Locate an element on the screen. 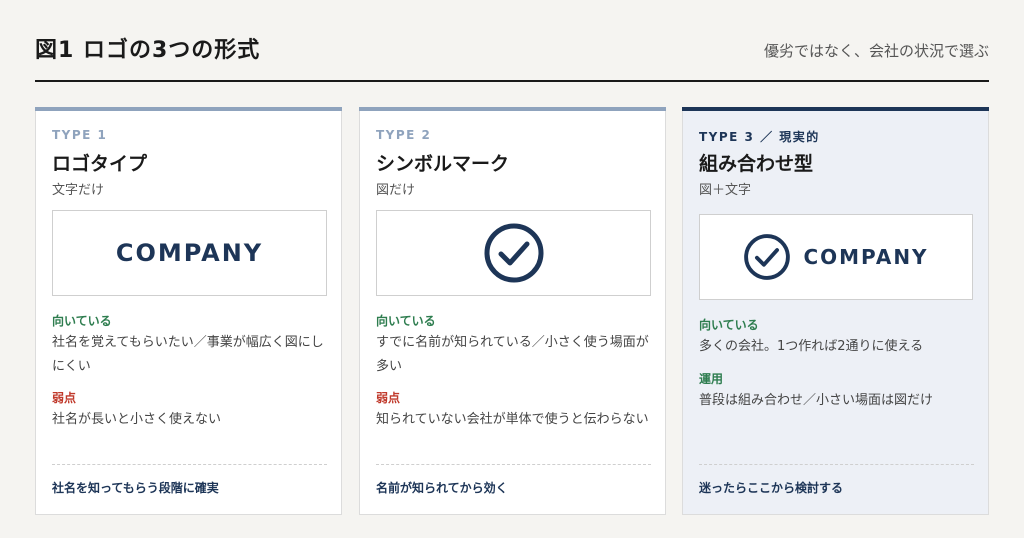  good-text: 社名を覚えてもらいたい／事業が幅広く図にしにくい is located at coordinates (188, 354).